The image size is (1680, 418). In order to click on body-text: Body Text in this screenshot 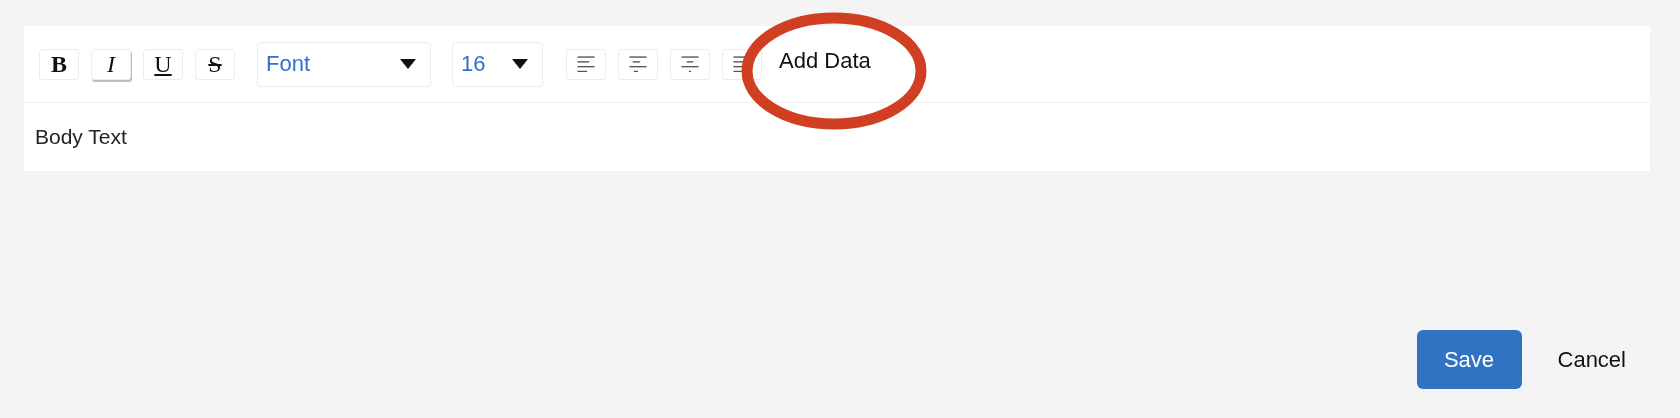, I will do `click(81, 137)`.